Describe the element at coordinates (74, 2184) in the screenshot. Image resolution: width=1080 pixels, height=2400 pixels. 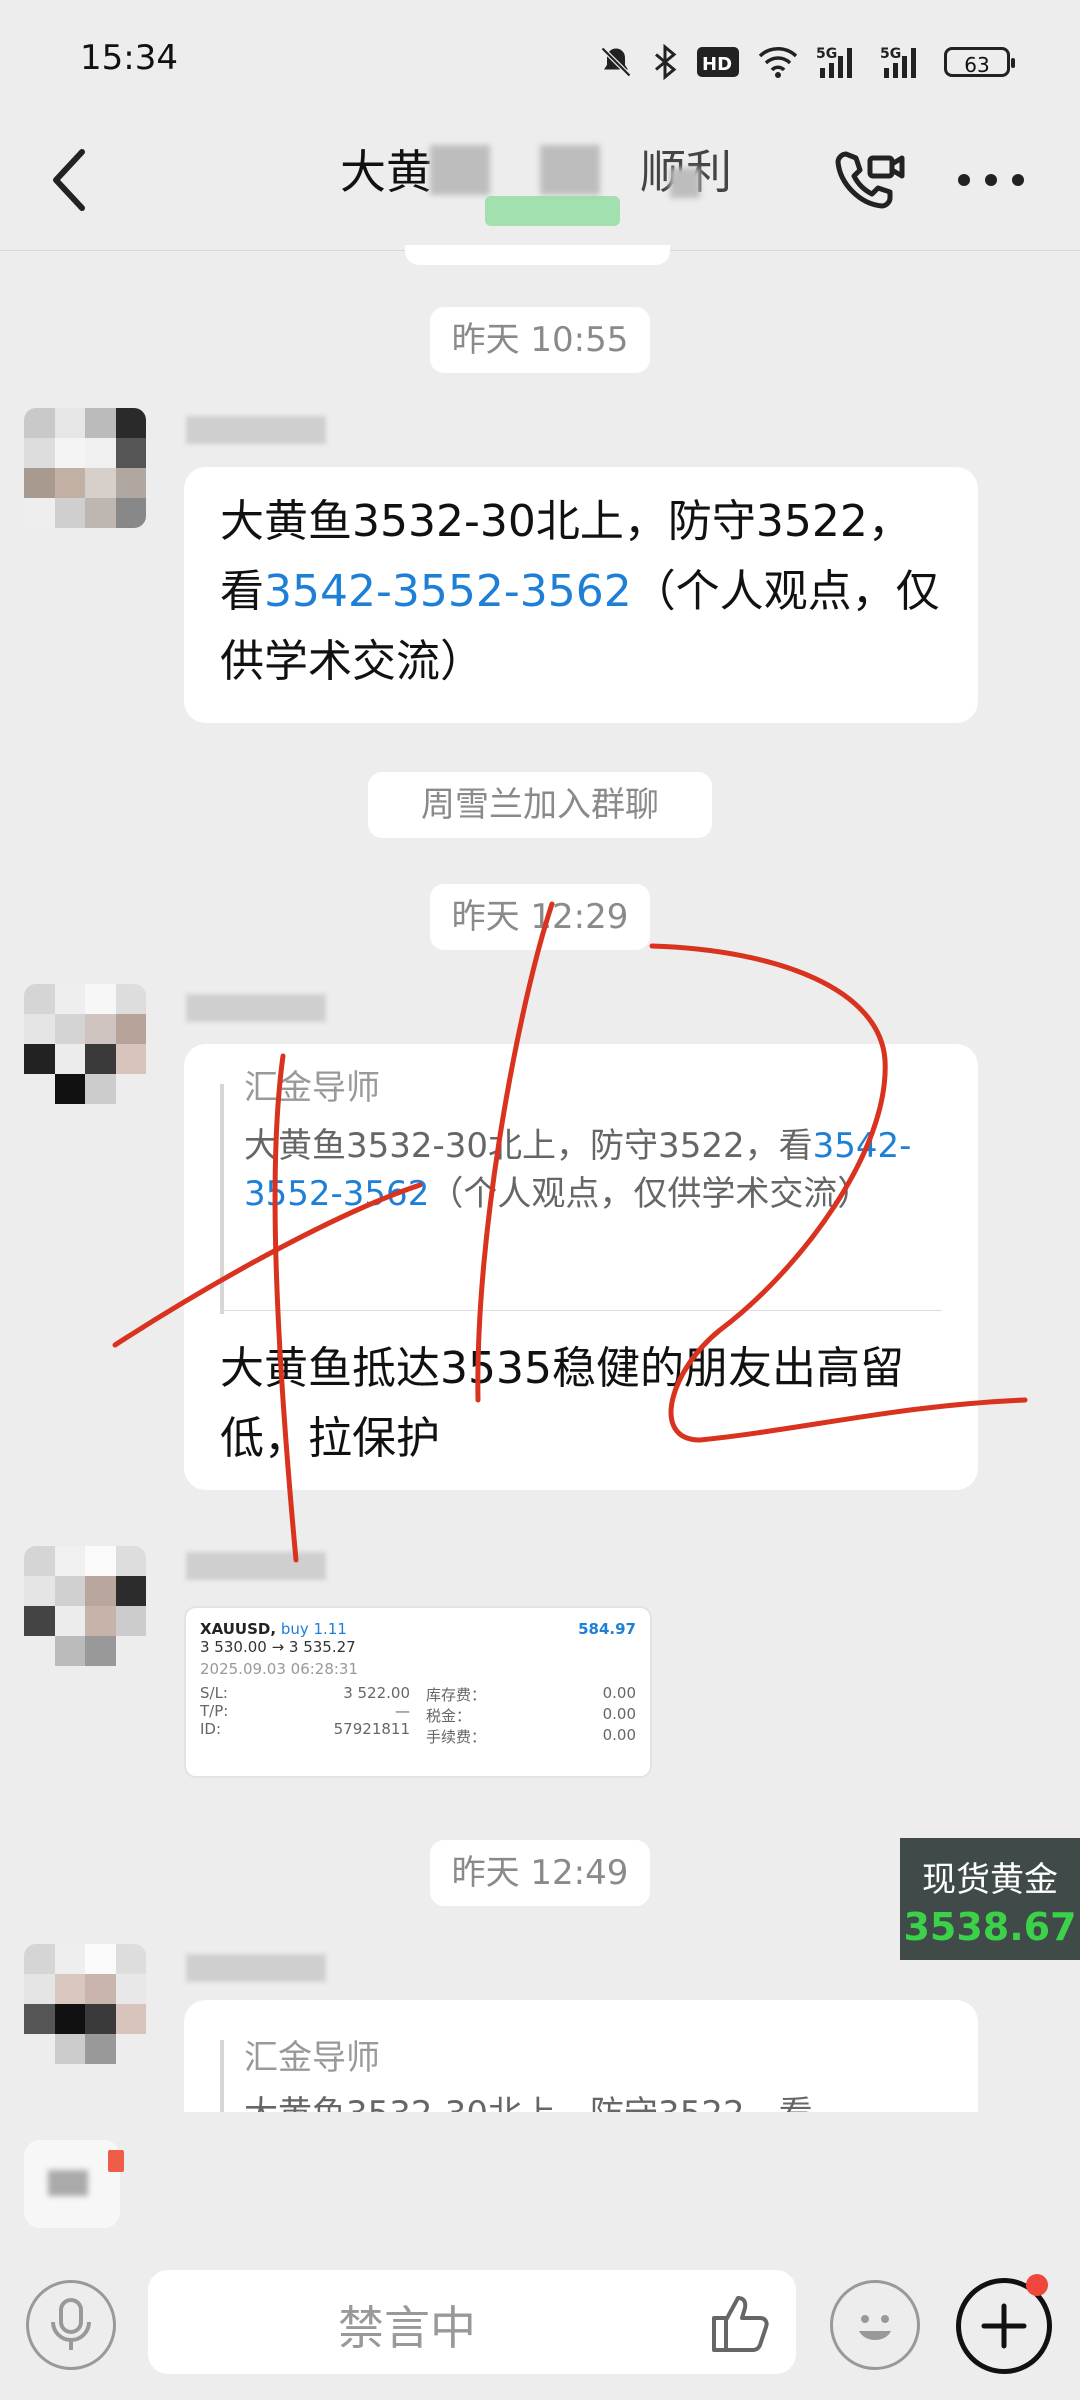
I see `floating-widget` at that location.